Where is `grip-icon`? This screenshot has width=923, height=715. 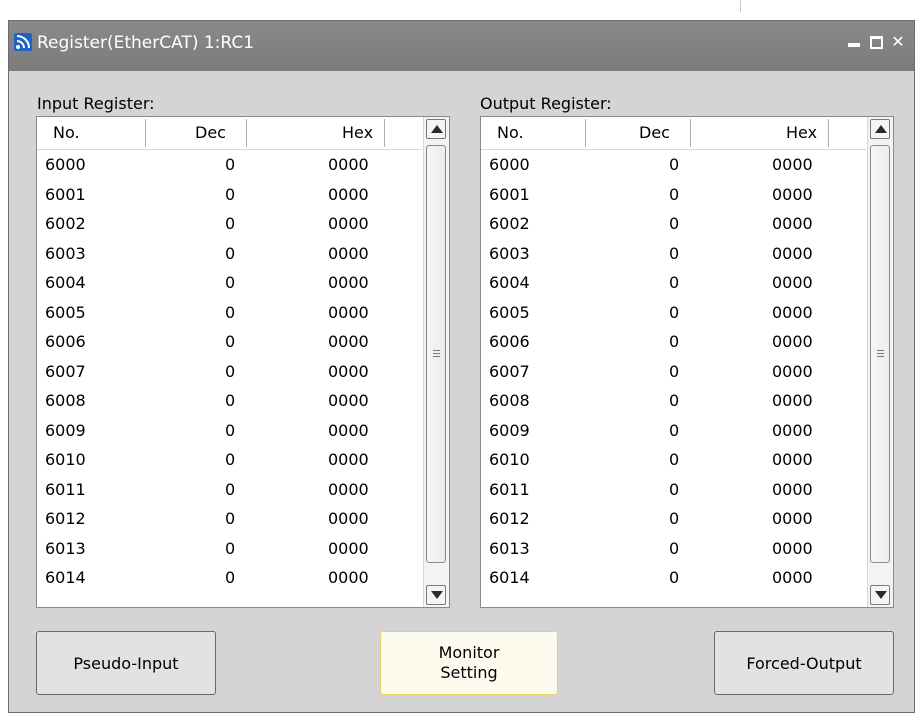 grip-icon is located at coordinates (436, 350).